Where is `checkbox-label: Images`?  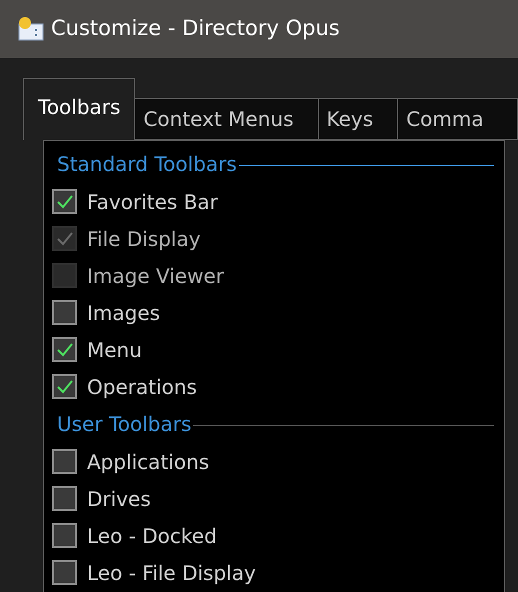
checkbox-label: Images is located at coordinates (123, 313).